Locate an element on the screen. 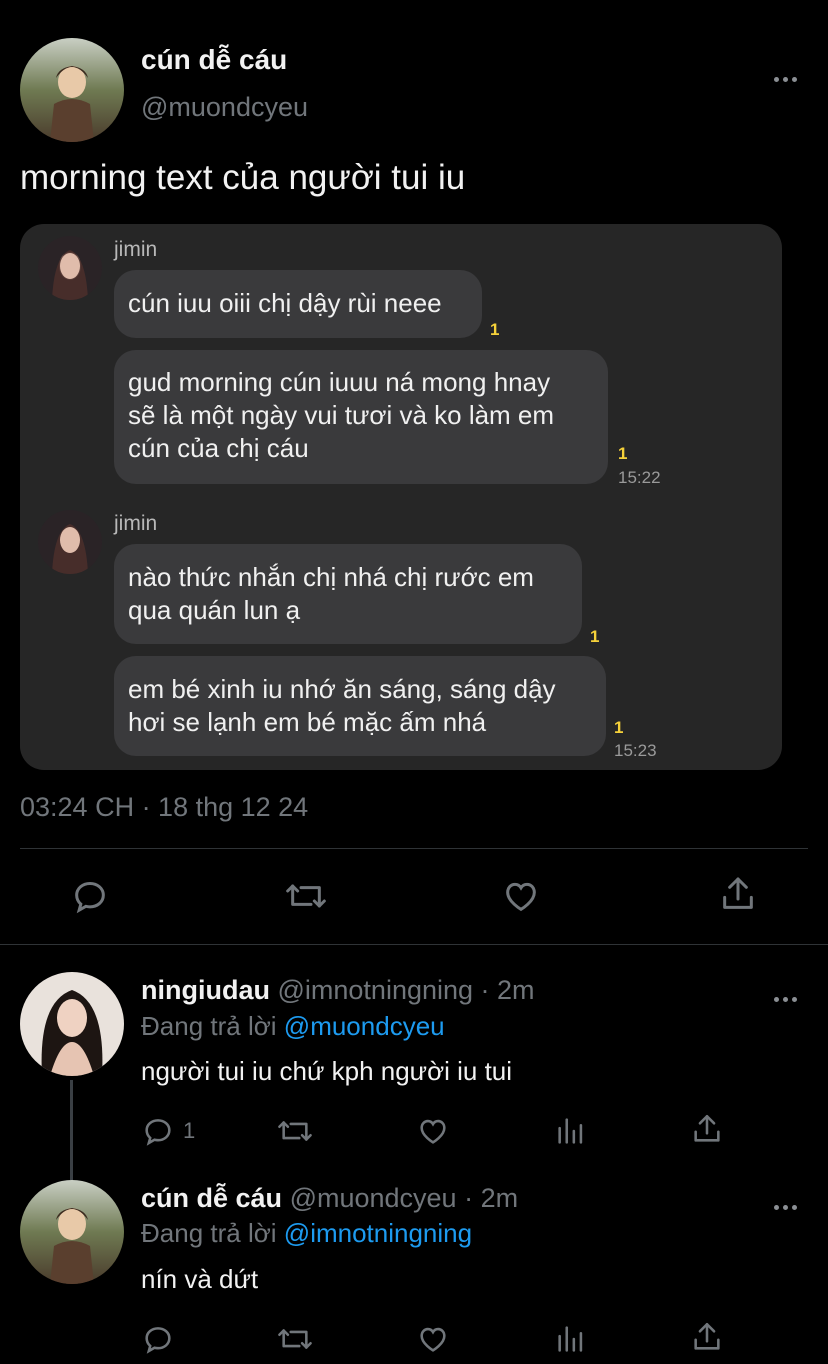  reply-author-handle: @imnotningning is located at coordinates (376, 990).